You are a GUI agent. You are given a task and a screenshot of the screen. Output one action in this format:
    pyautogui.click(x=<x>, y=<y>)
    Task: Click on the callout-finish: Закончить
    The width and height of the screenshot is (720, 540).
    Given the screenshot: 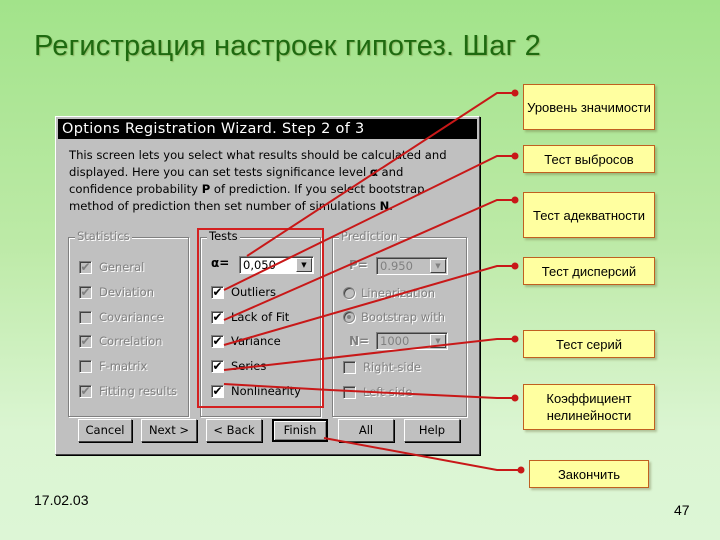 What is the action you would take?
    pyautogui.click(x=589, y=474)
    